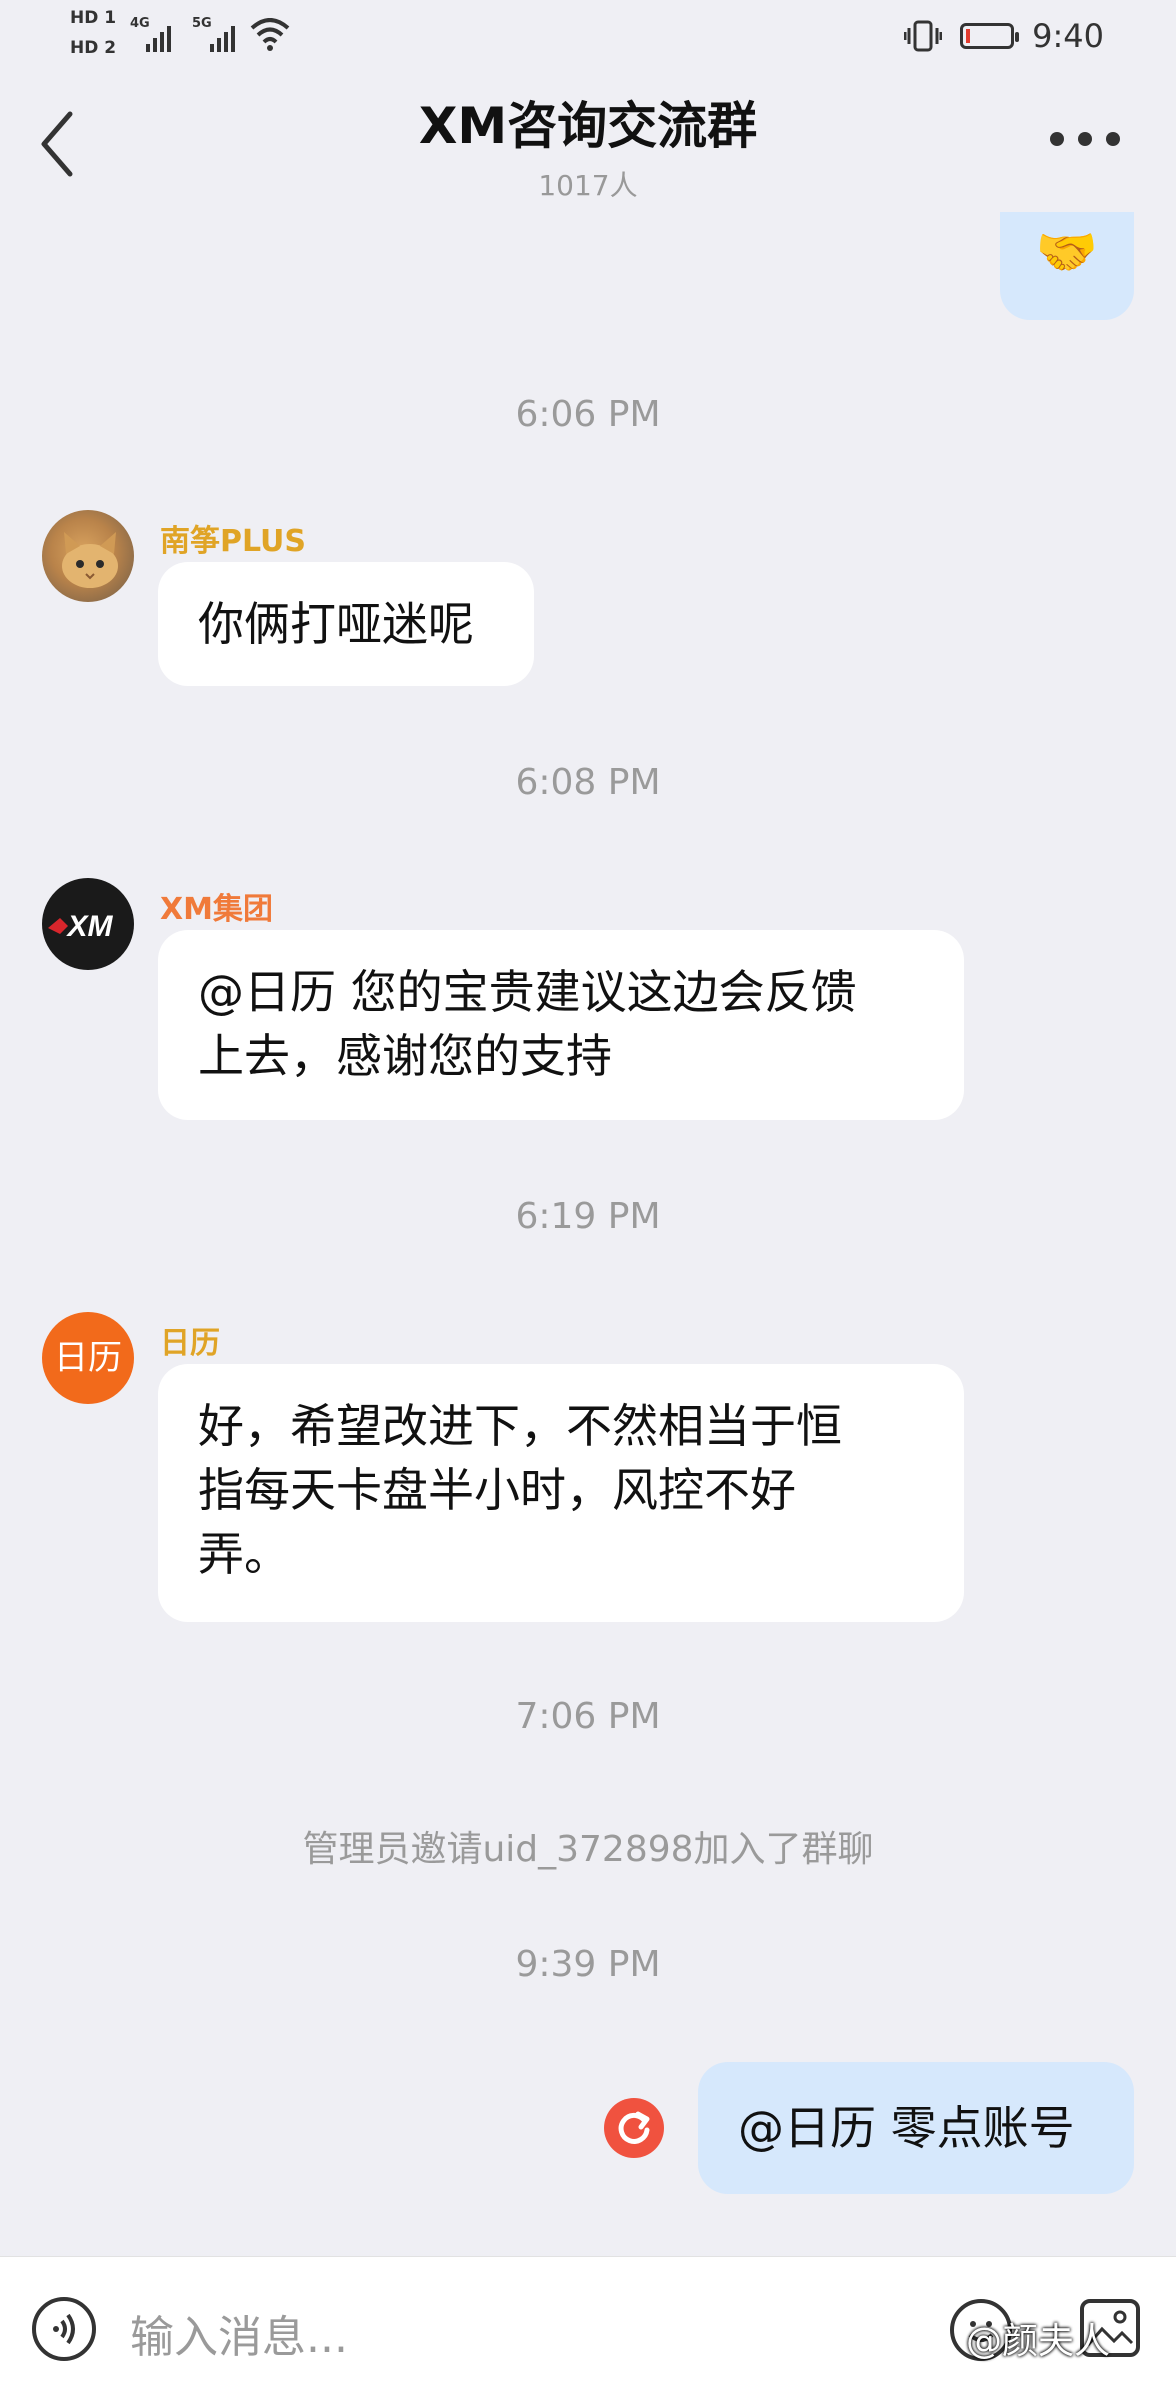 The image size is (1176, 2401). I want to click on message-text-line: 上去，感谢您的支持, so click(405, 1056).